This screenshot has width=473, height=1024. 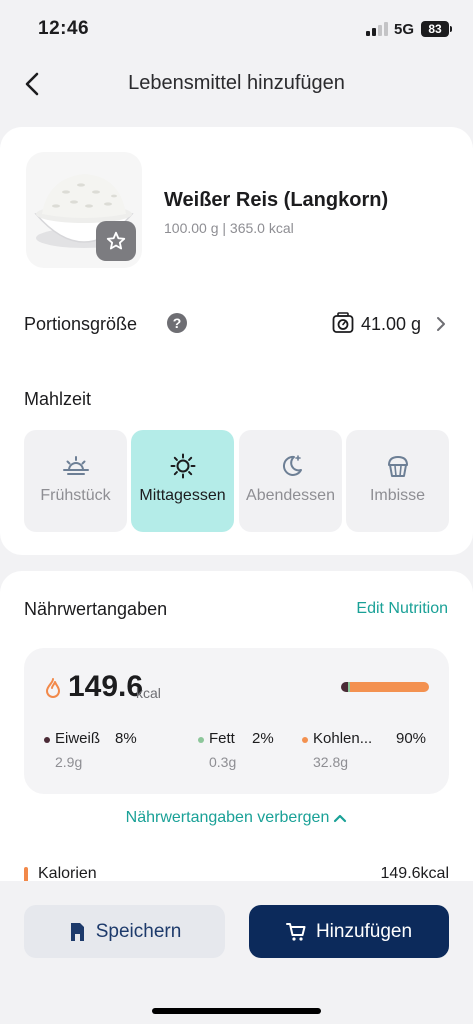 I want to click on calories-row: Kalorien 149.6kcal, so click(x=236, y=873).